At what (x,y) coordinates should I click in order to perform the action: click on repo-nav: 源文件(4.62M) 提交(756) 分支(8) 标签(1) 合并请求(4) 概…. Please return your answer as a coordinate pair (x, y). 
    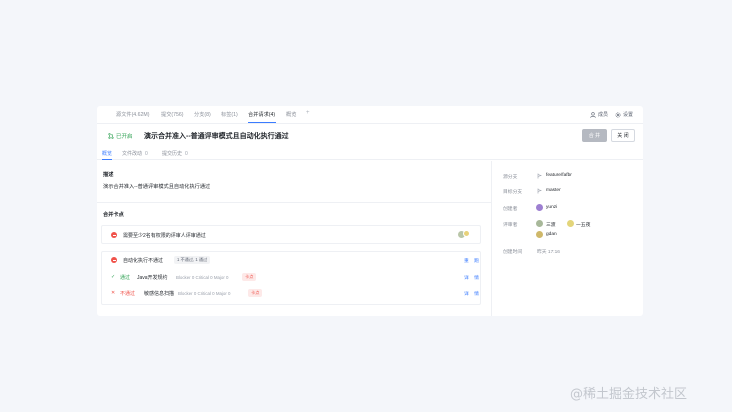
    Looking at the image, I should click on (370, 115).